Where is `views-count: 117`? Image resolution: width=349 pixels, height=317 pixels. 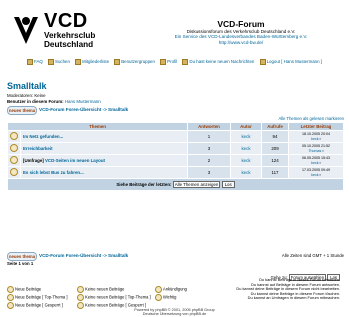
views-count: 117 is located at coordinates (275, 172).